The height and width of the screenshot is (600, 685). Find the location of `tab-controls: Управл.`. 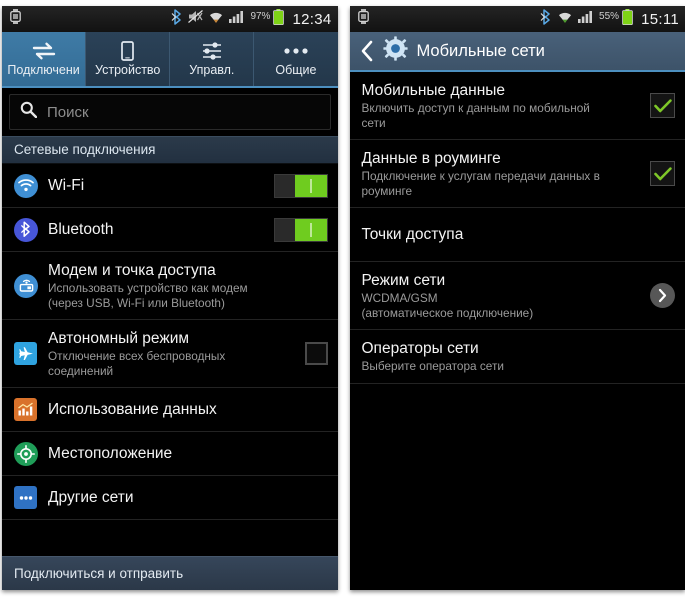

tab-controls: Управл. is located at coordinates (212, 59).